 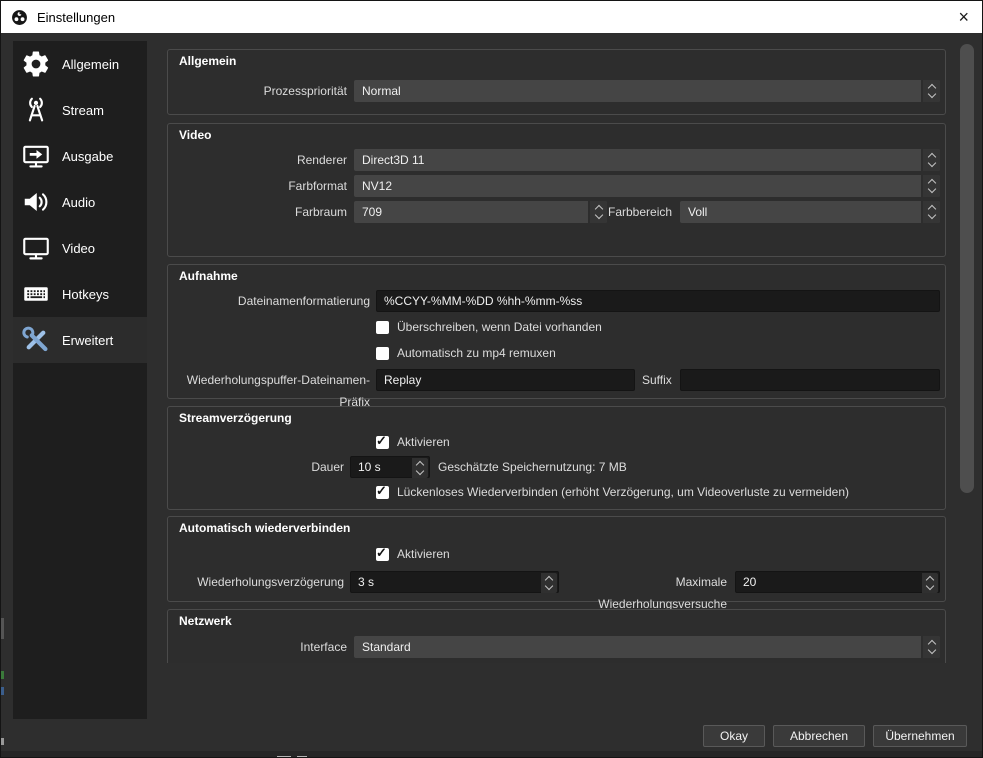 I want to click on sidebar-item-allgemein: Allgemein, so click(x=80, y=64).